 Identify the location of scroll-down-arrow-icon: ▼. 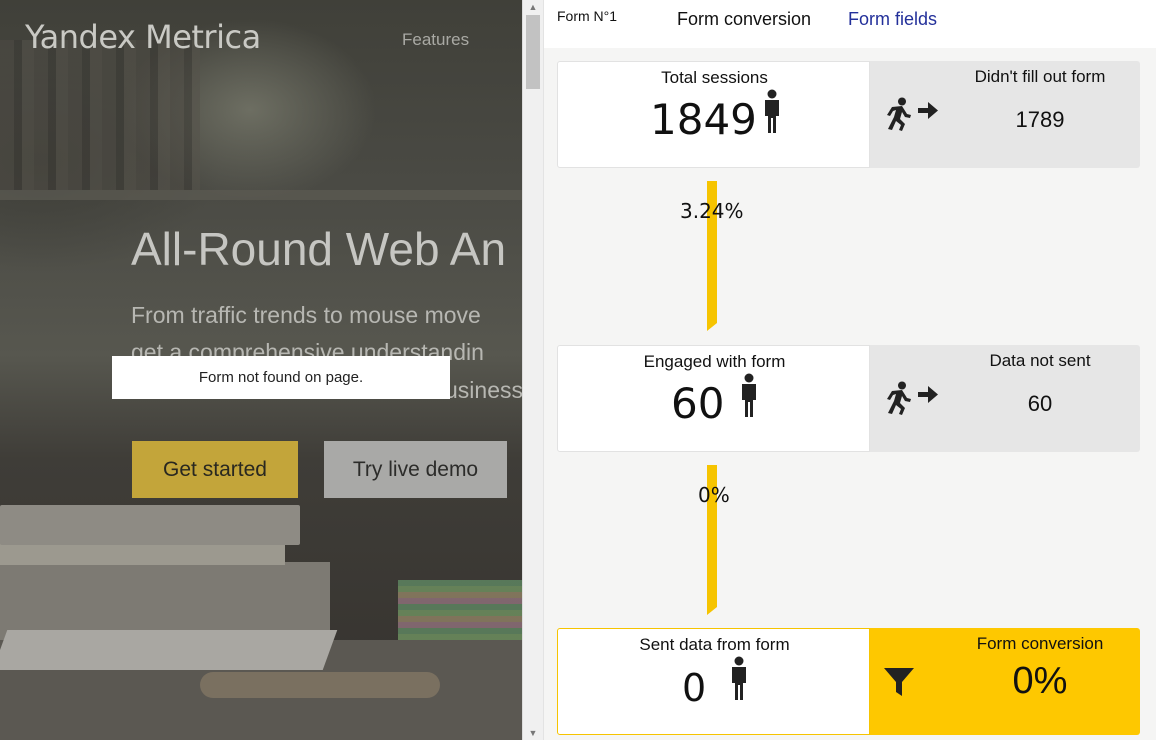
(533, 733).